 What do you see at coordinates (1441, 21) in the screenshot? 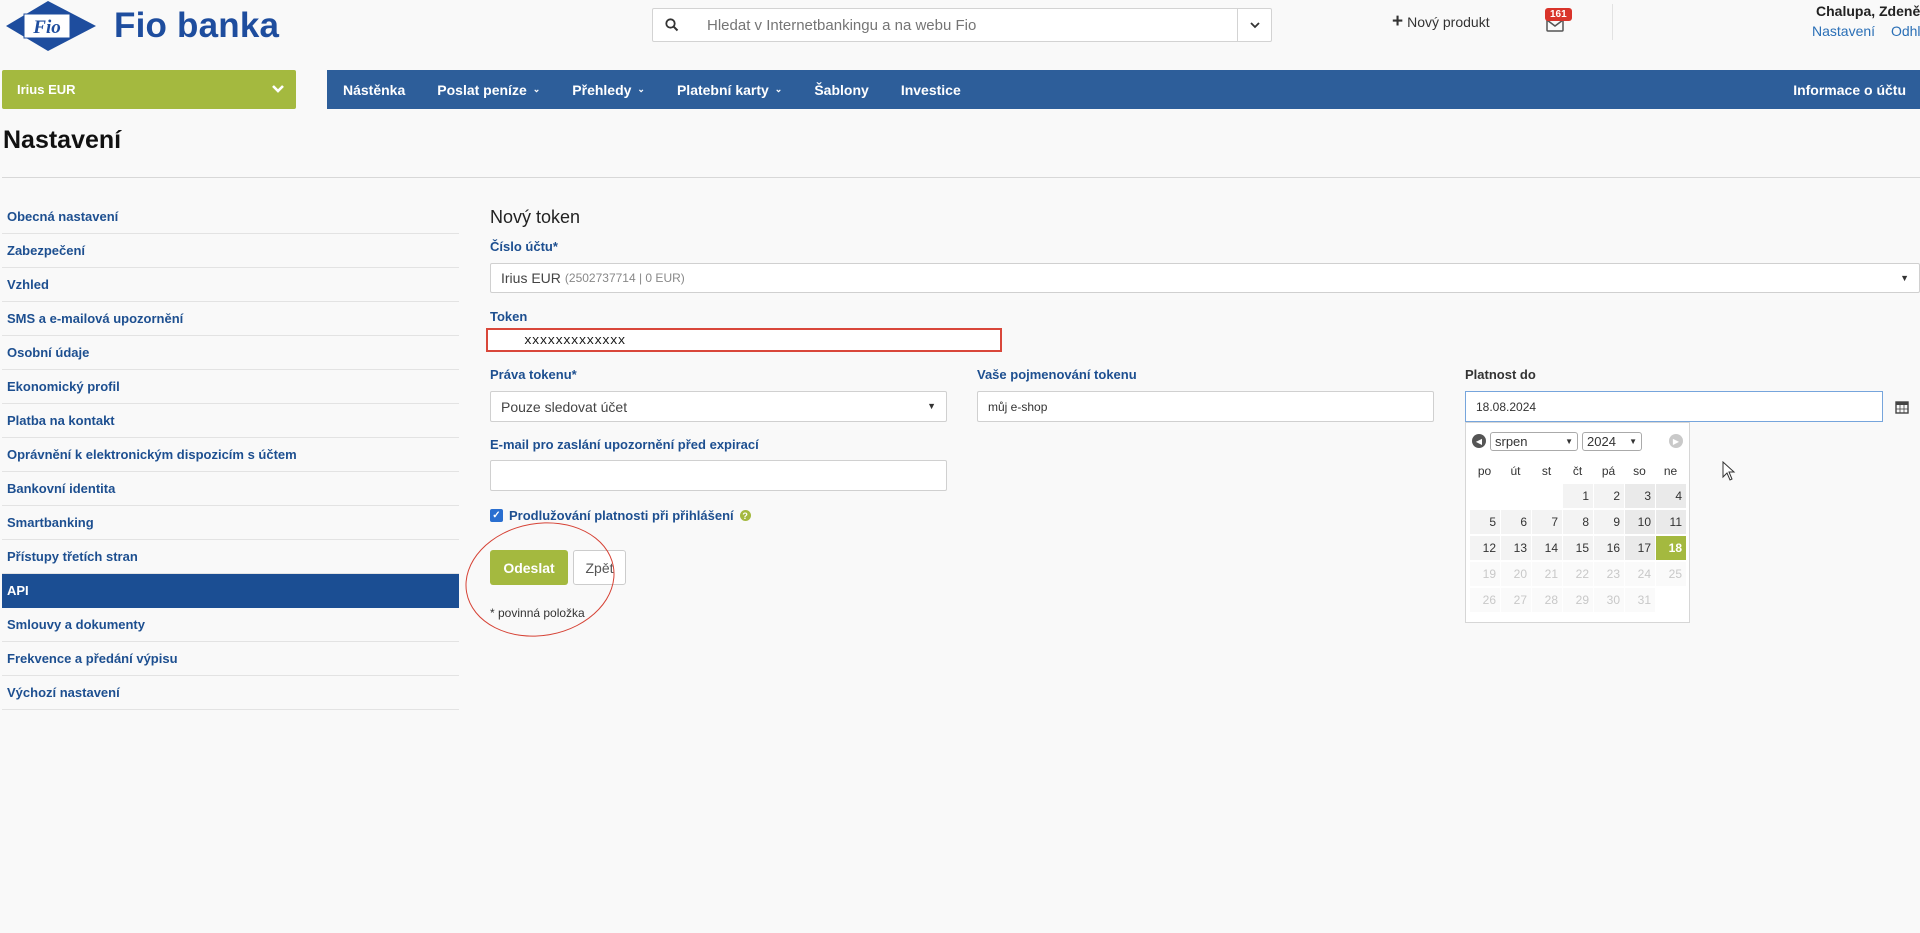
I see `new-product-button: + Nový produkt` at bounding box center [1441, 21].